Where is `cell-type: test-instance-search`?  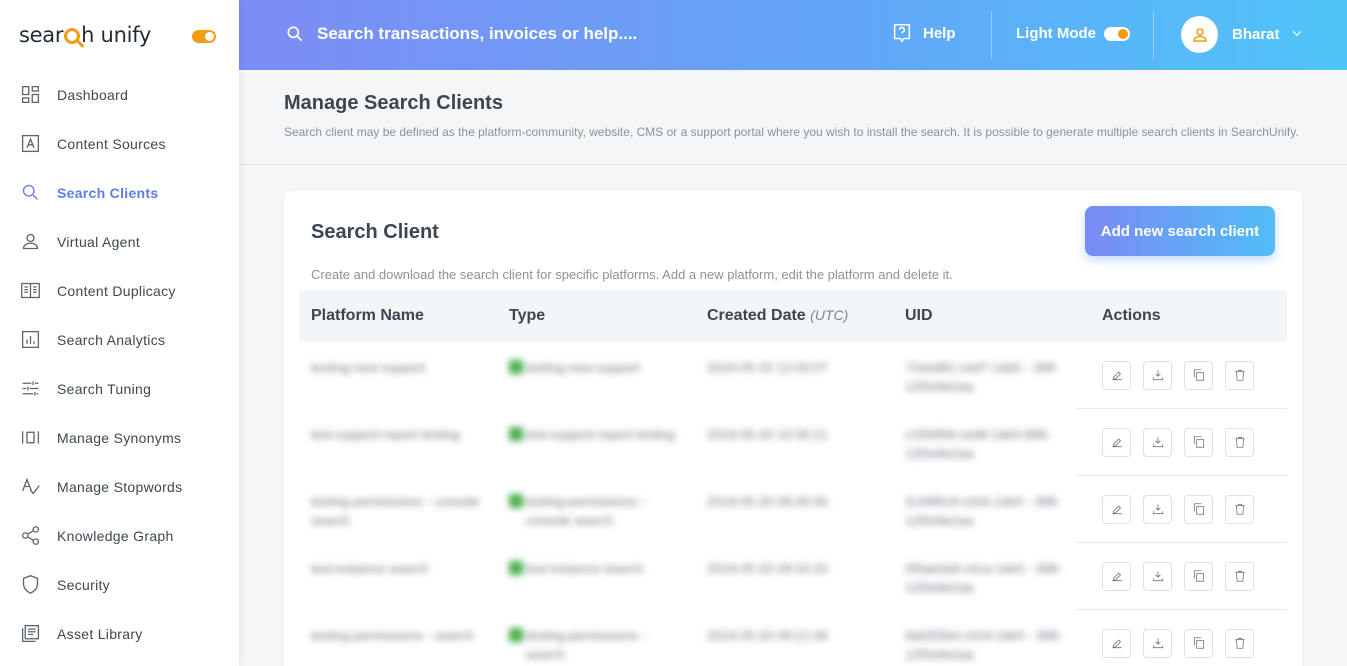
cell-type: test-instance-search is located at coordinates (594, 568).